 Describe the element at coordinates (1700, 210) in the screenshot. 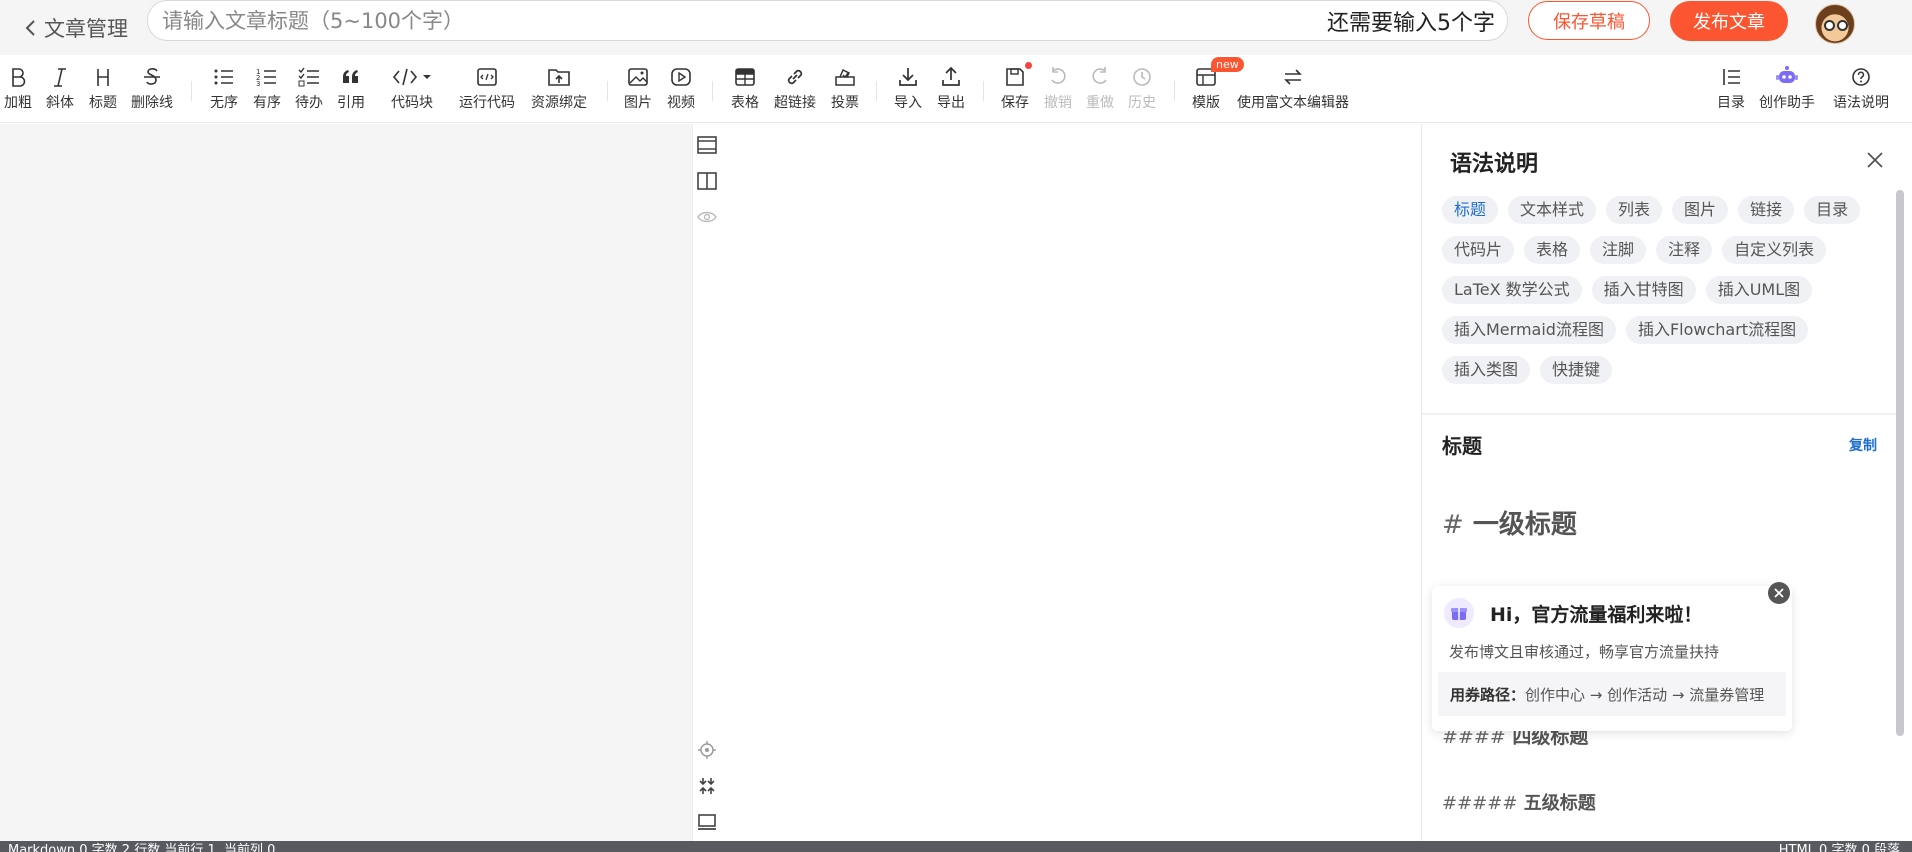

I see `syntax-tag: 图片` at that location.